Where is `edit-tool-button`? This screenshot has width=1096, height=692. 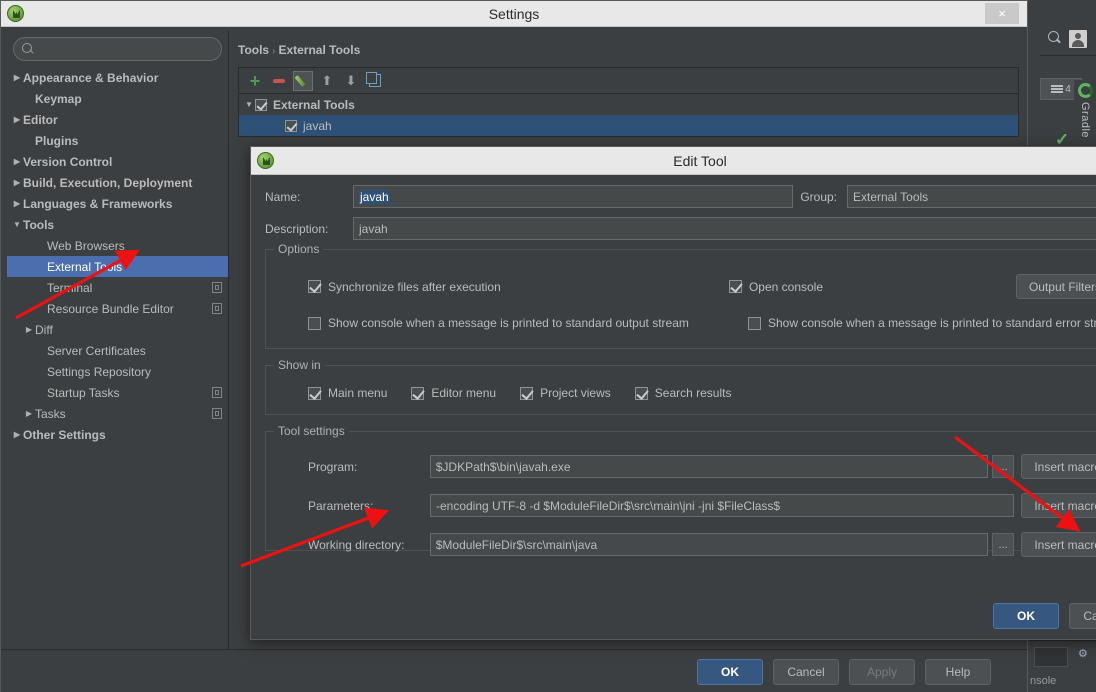
edit-tool-button is located at coordinates (303, 80).